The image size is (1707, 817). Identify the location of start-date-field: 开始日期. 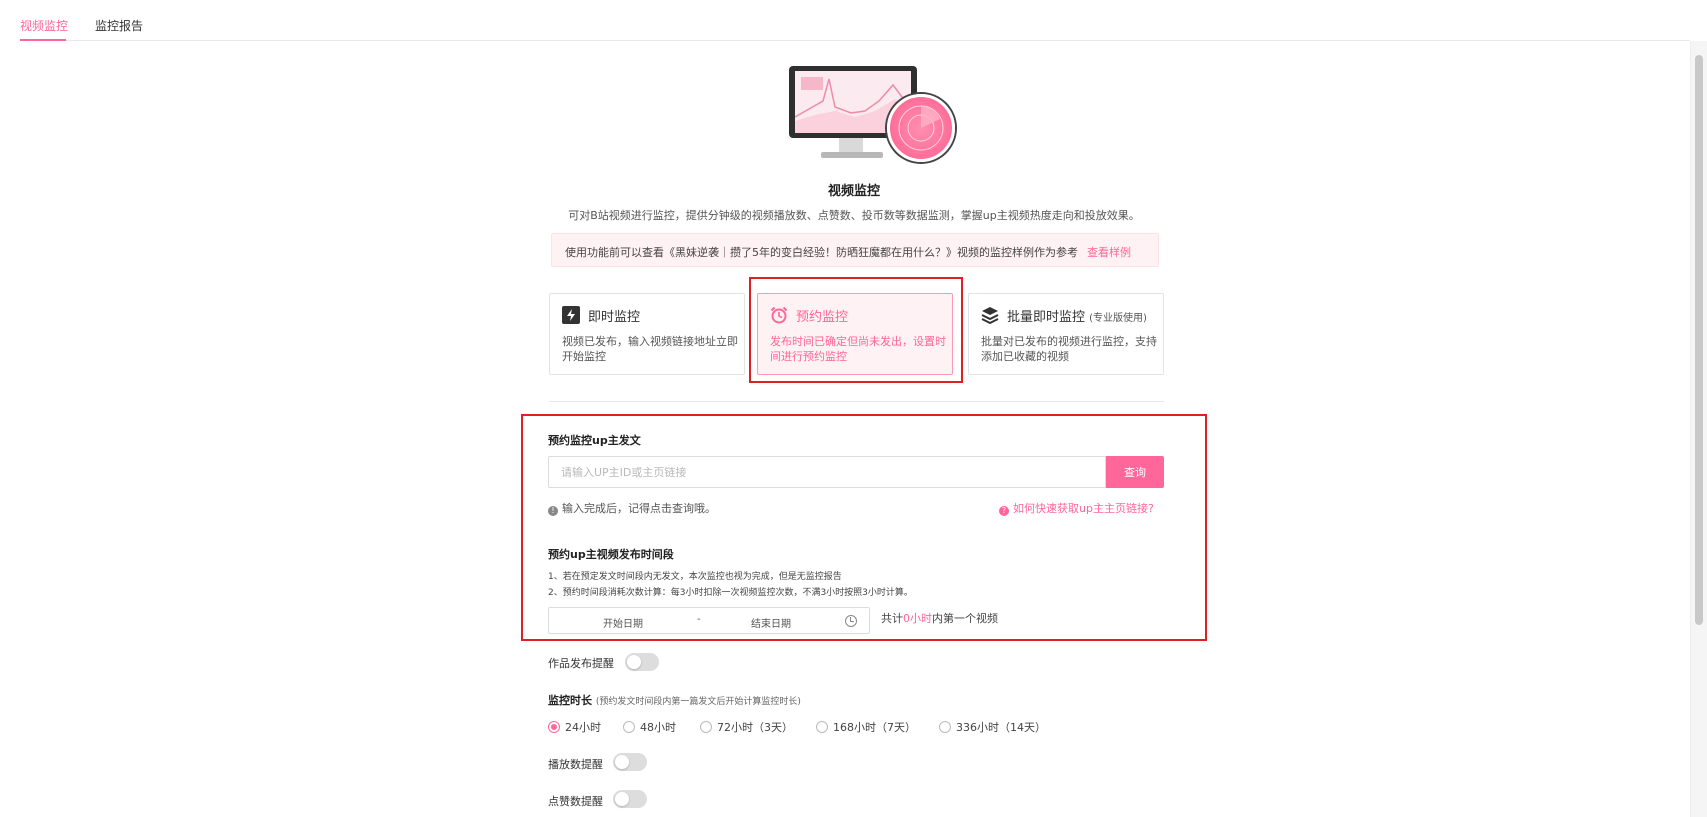
(623, 622).